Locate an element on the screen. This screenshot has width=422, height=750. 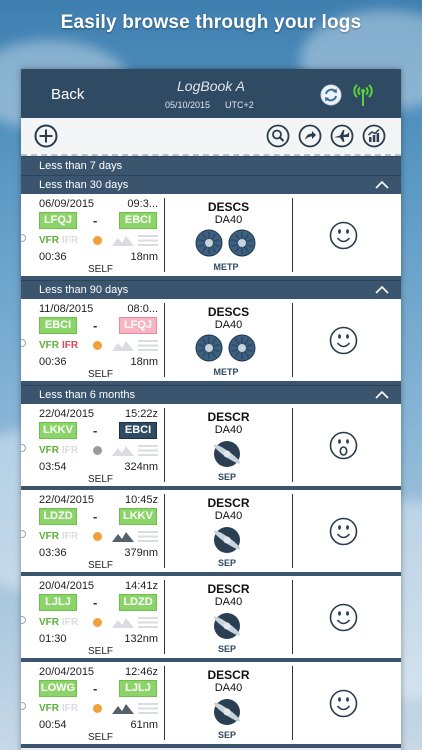
arrival-code: LDZD is located at coordinates (138, 602).